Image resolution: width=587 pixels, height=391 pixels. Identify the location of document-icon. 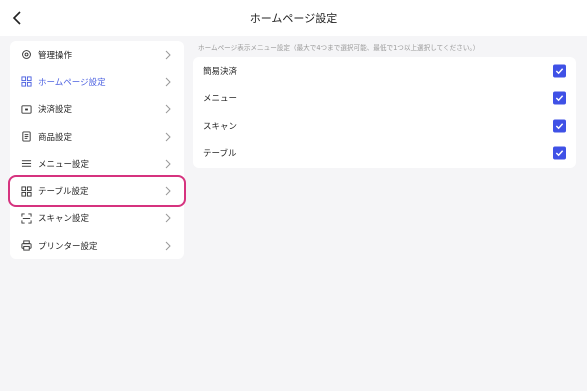
(26, 137).